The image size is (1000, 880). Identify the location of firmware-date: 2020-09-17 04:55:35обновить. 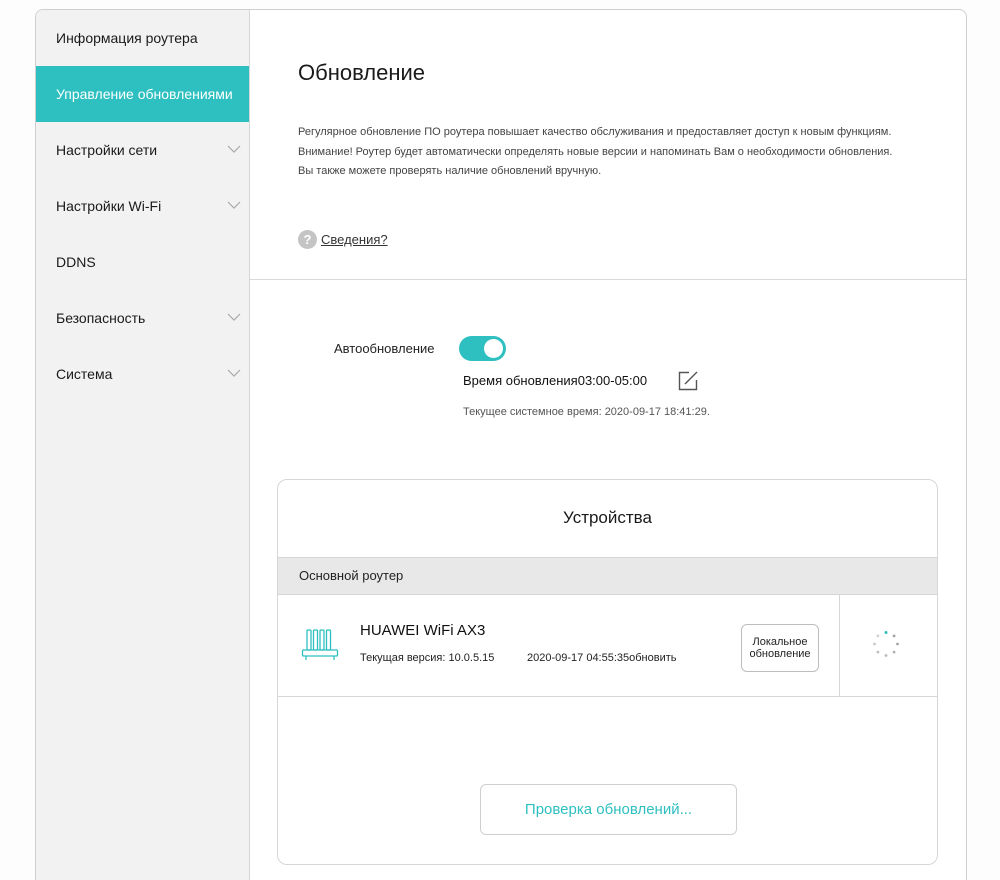
(602, 658).